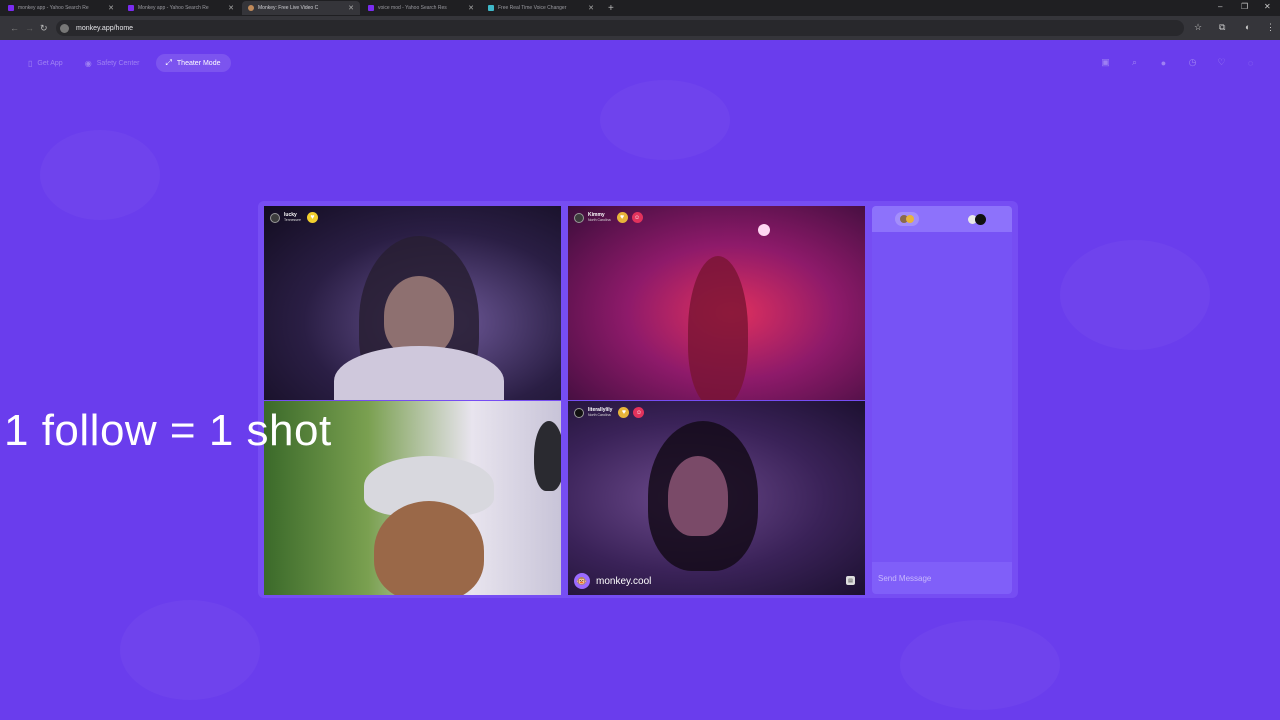 This screenshot has height=720, width=1280. Describe the element at coordinates (491, 8) in the screenshot. I see `voicechanger-favicon-icon` at that location.